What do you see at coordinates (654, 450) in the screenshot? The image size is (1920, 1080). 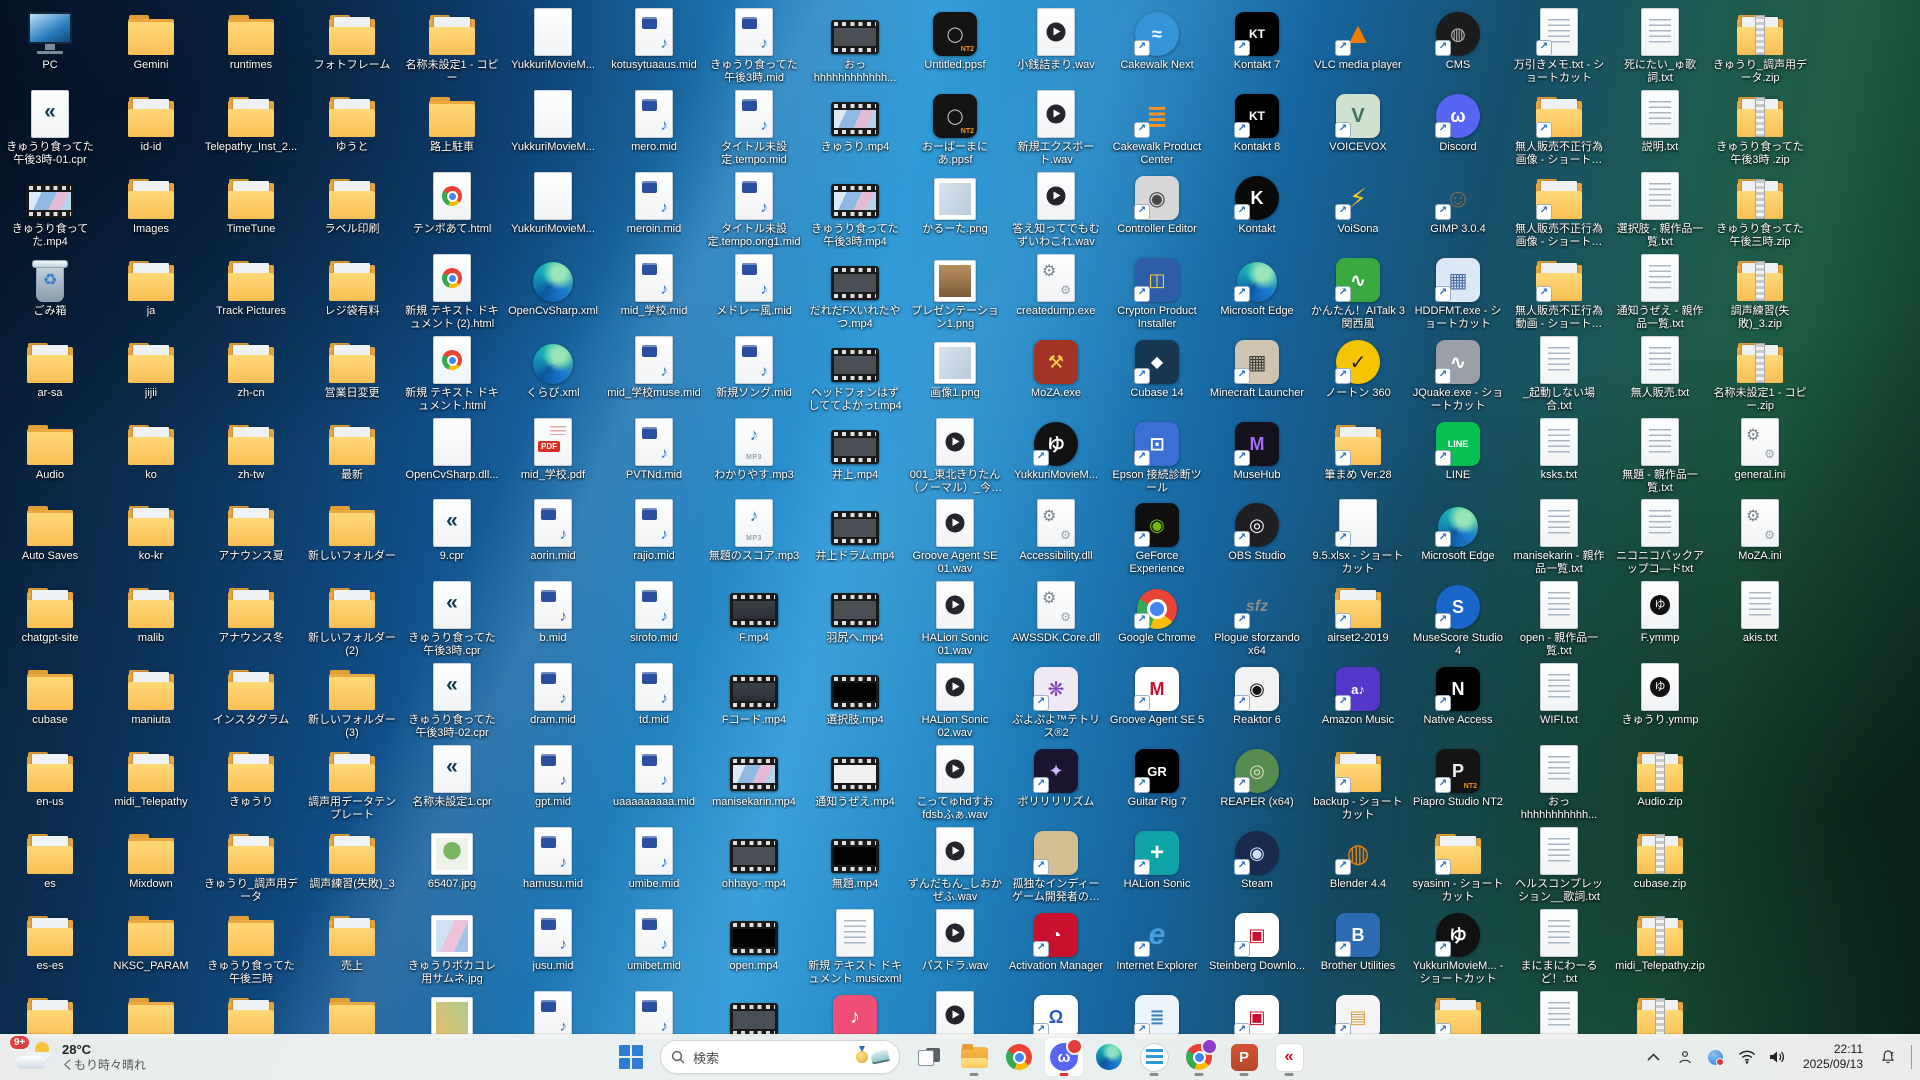 I see `desktop-icon: ♪ PVTNd.mid` at bounding box center [654, 450].